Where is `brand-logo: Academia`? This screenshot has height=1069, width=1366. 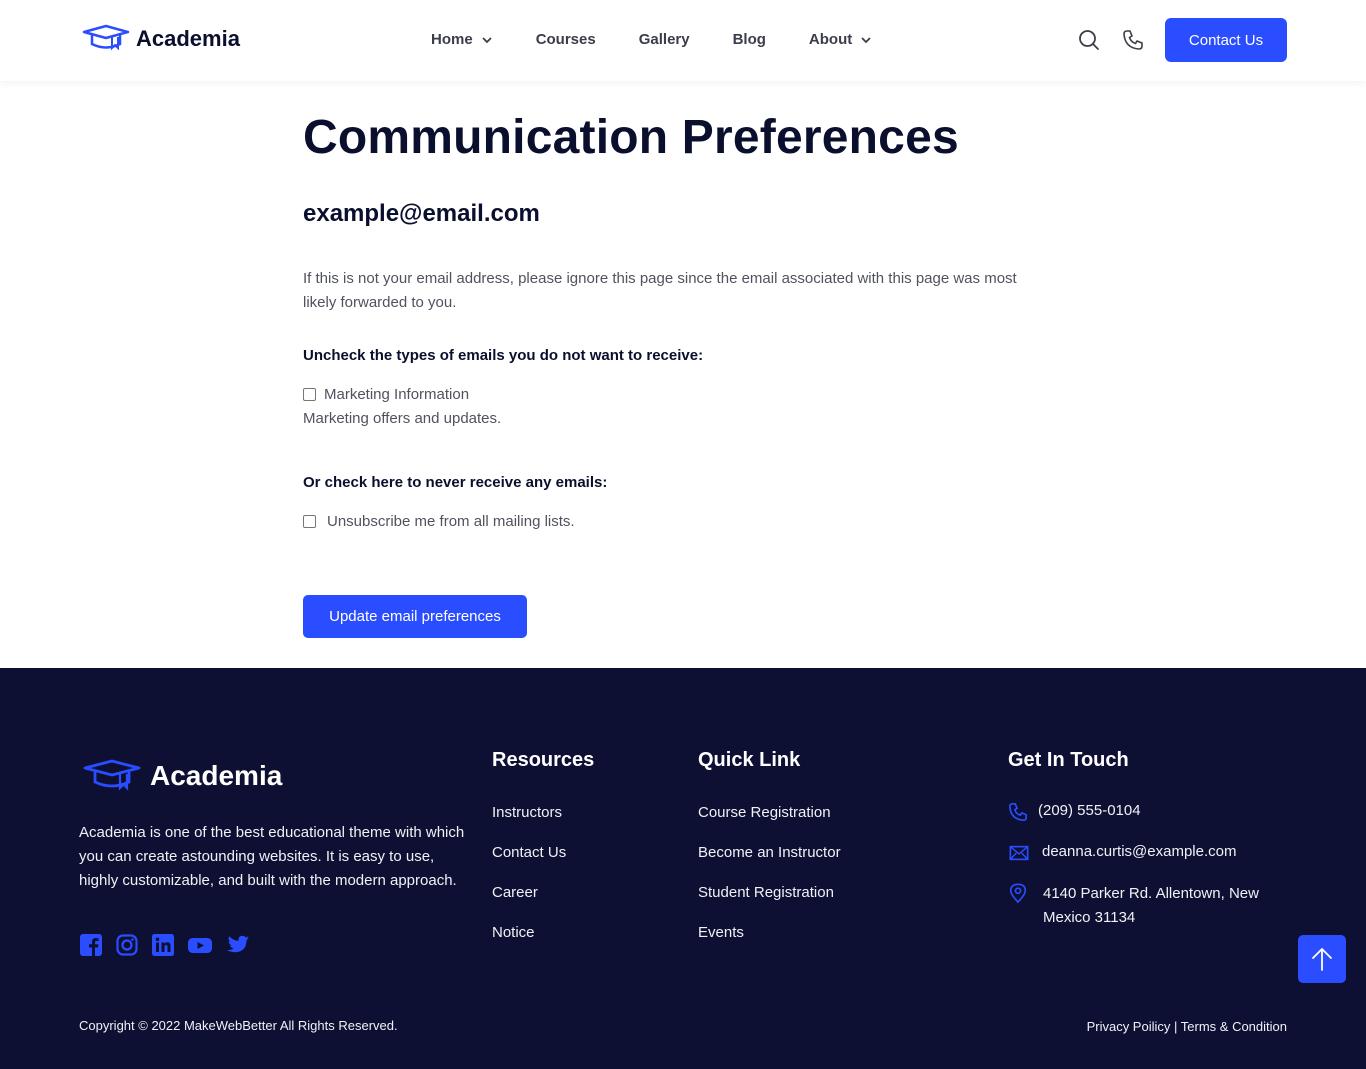
brand-logo: Academia is located at coordinates (161, 39).